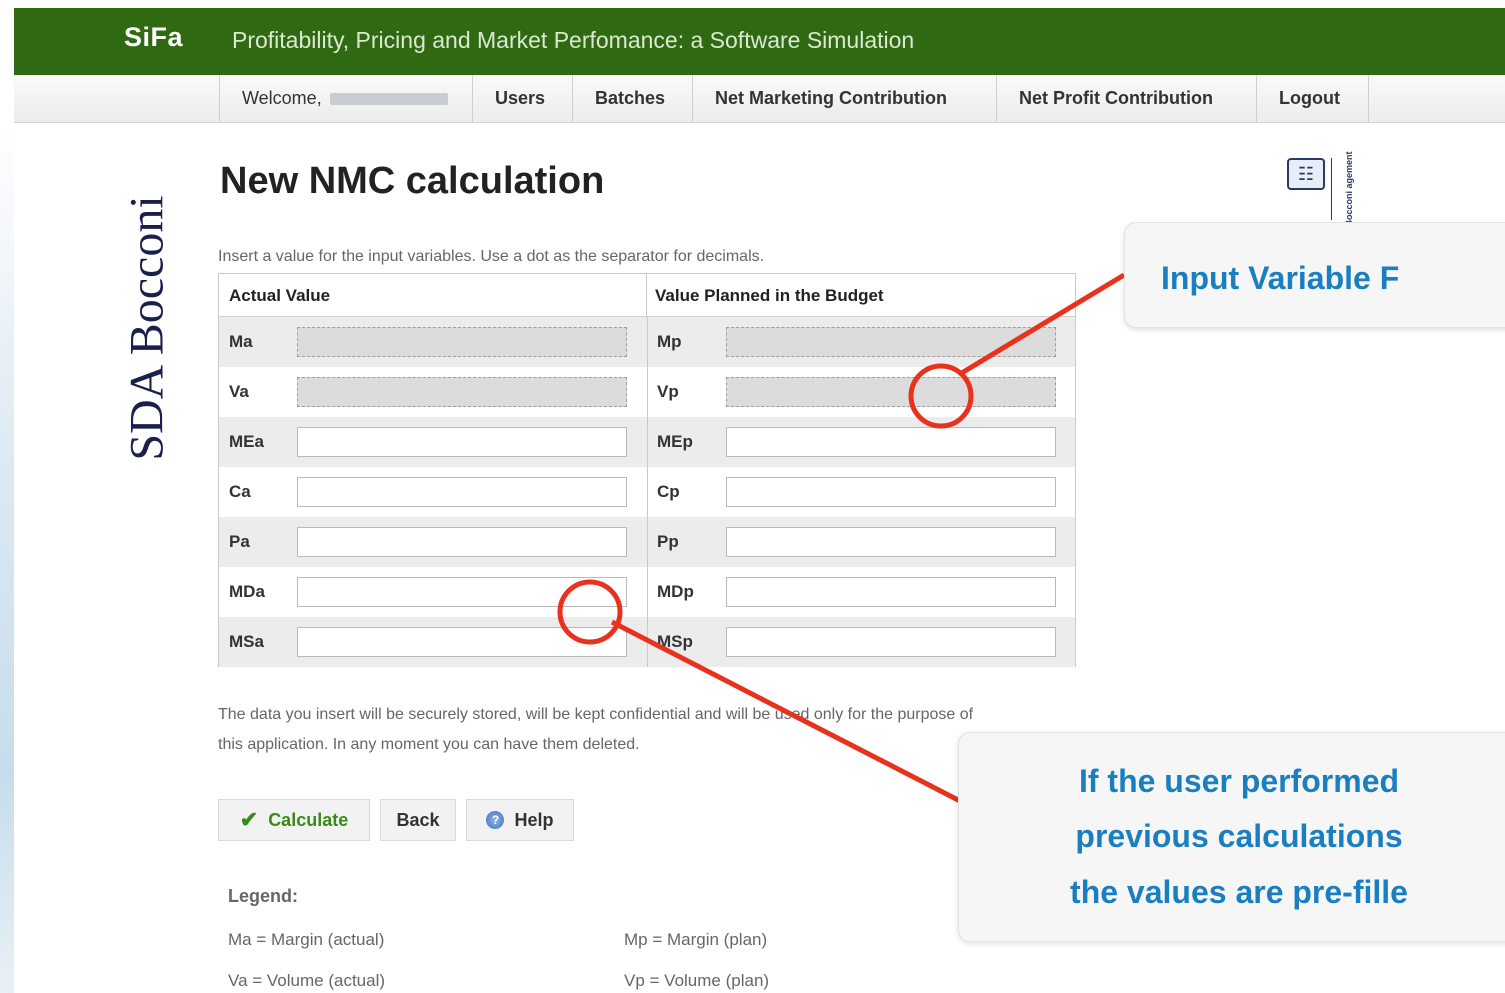 The height and width of the screenshot is (993, 1505). I want to click on table-row: Ca Cp, so click(647, 492).